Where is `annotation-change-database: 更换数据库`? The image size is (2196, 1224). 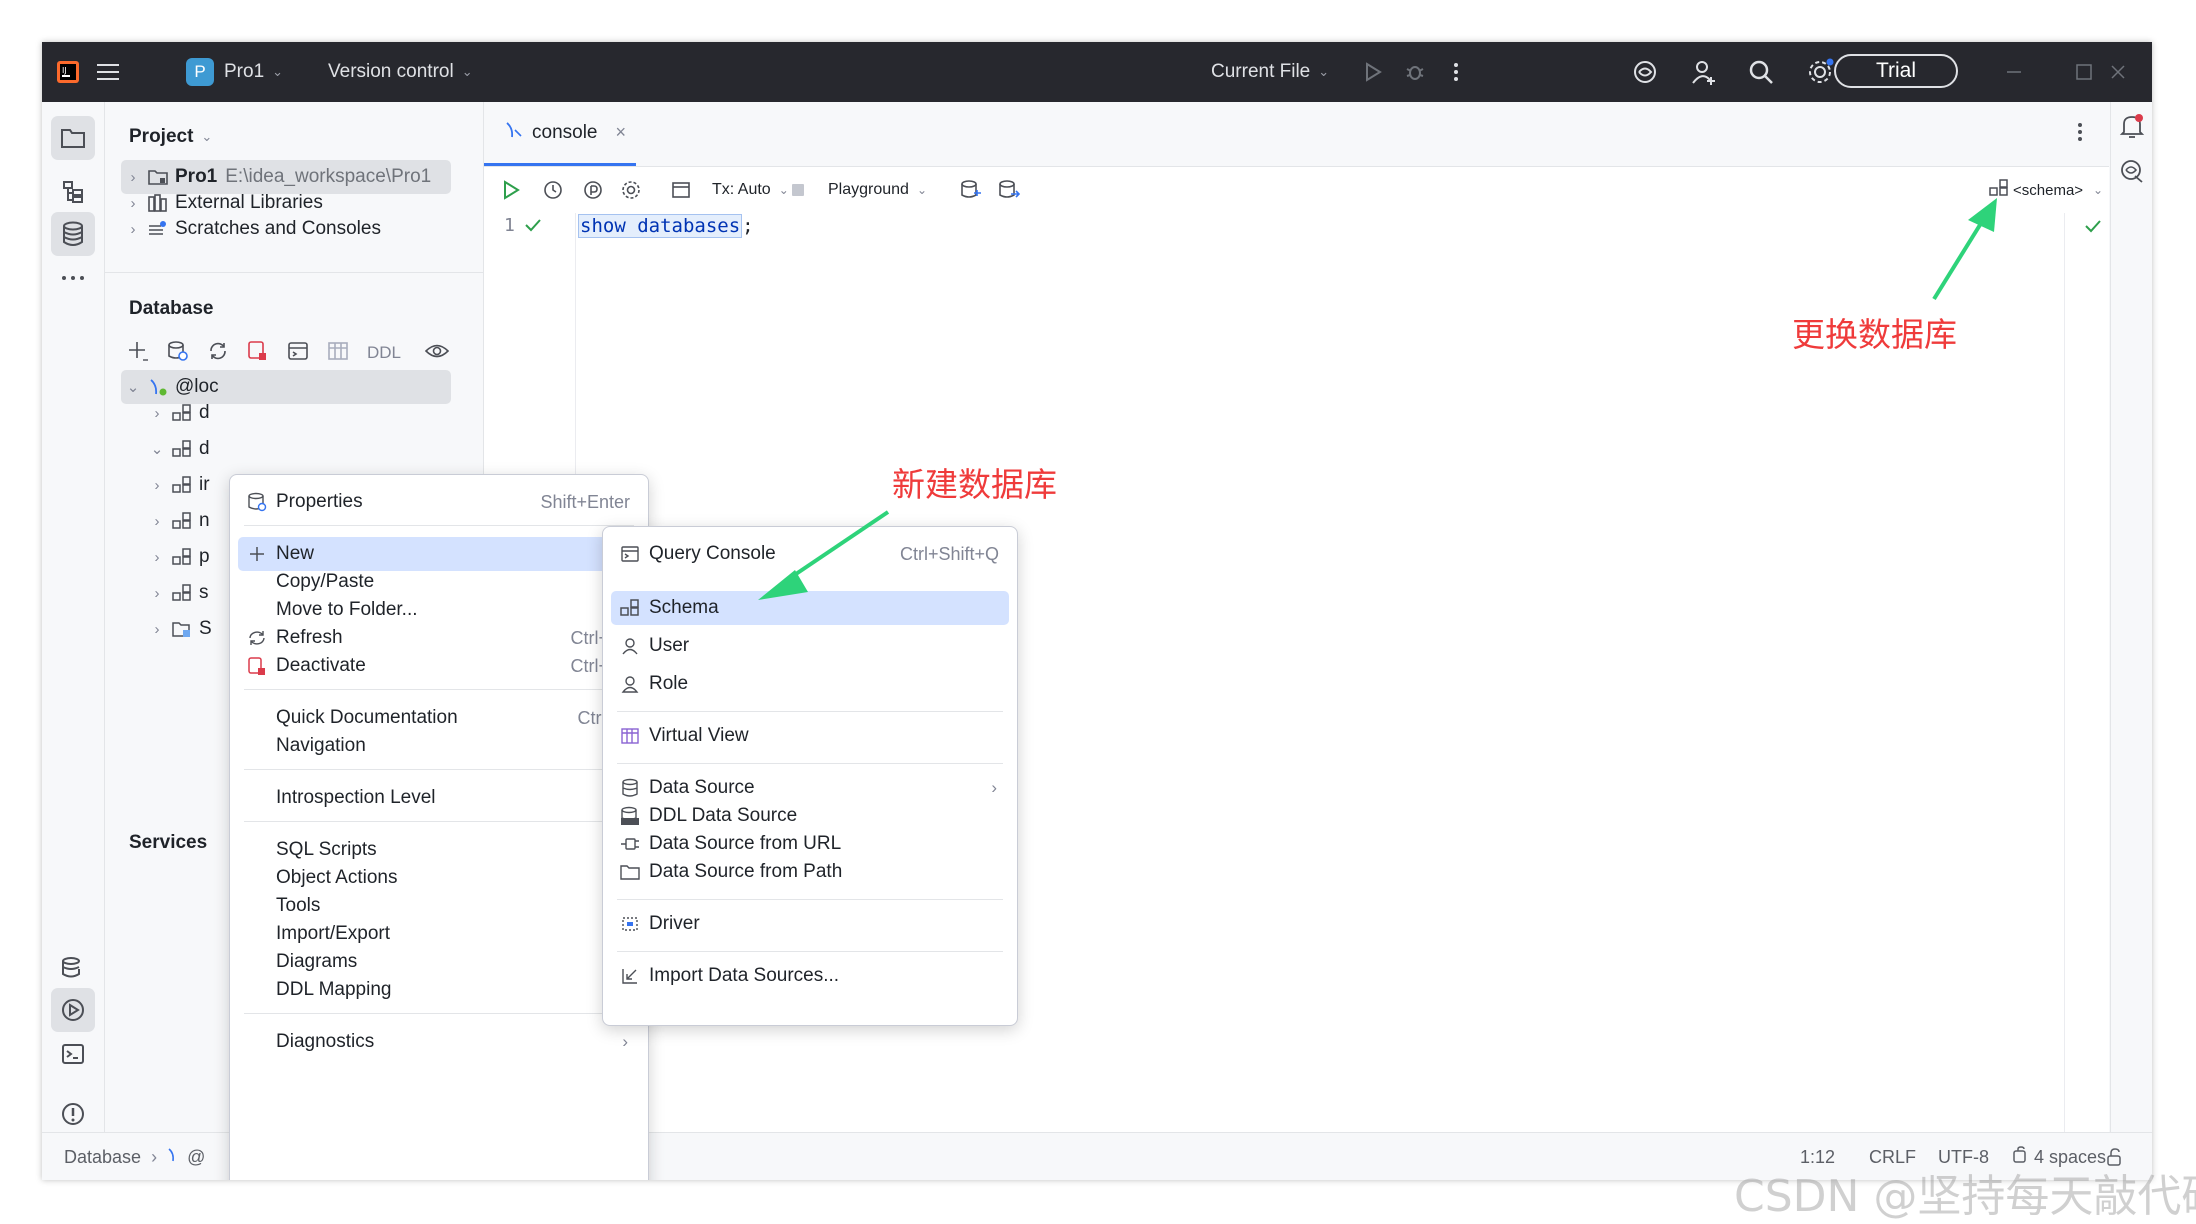
annotation-change-database: 更换数据库 is located at coordinates (1874, 334).